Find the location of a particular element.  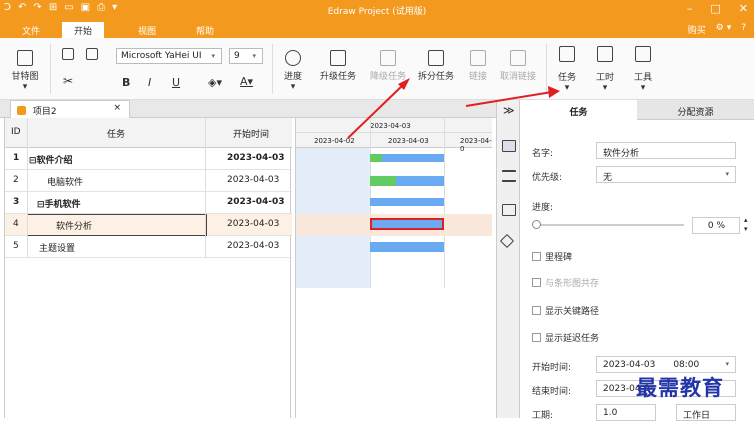

annotation-arrows is located at coordinates (453, 108).